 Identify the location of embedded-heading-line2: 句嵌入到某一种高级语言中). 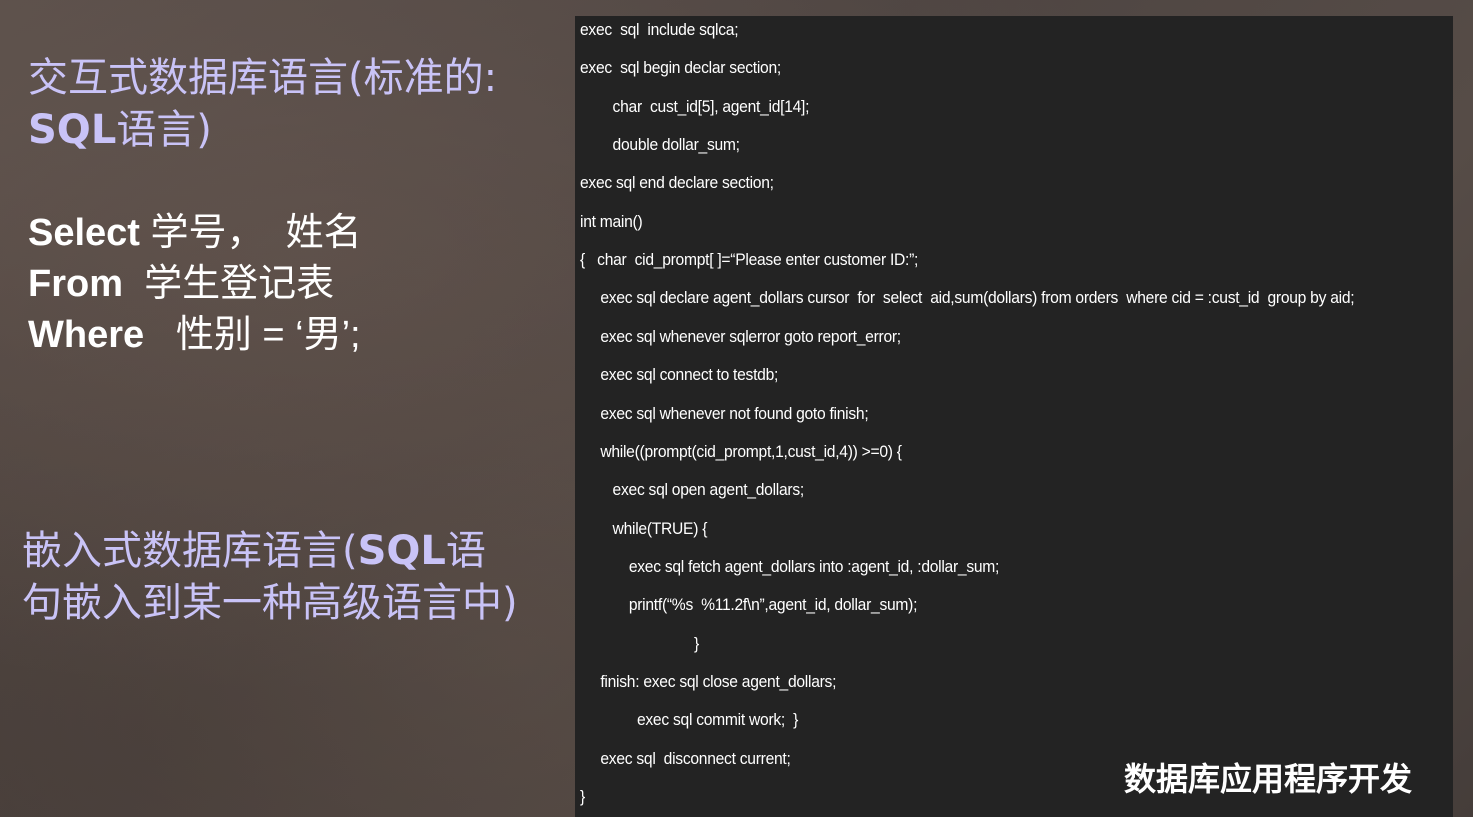
(270, 603).